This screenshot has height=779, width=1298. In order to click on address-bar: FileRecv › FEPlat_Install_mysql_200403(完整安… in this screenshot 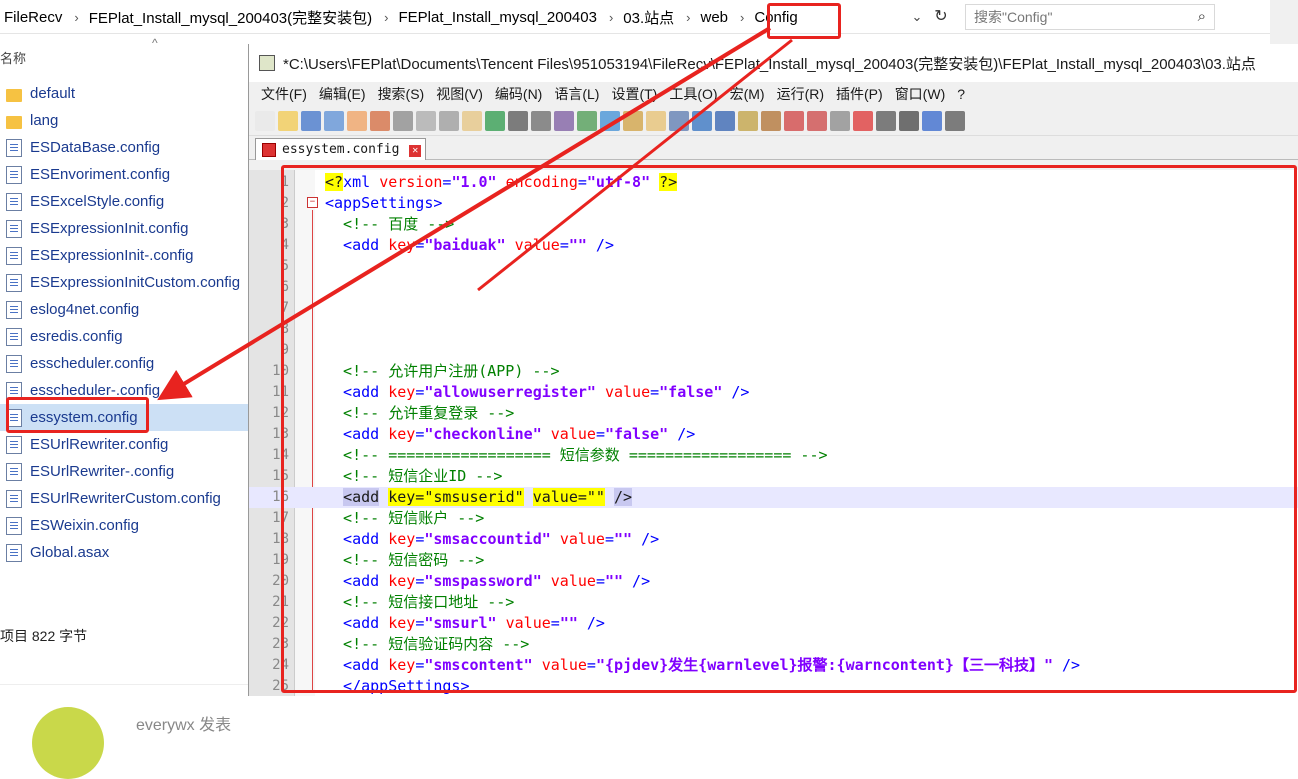, I will do `click(649, 17)`.